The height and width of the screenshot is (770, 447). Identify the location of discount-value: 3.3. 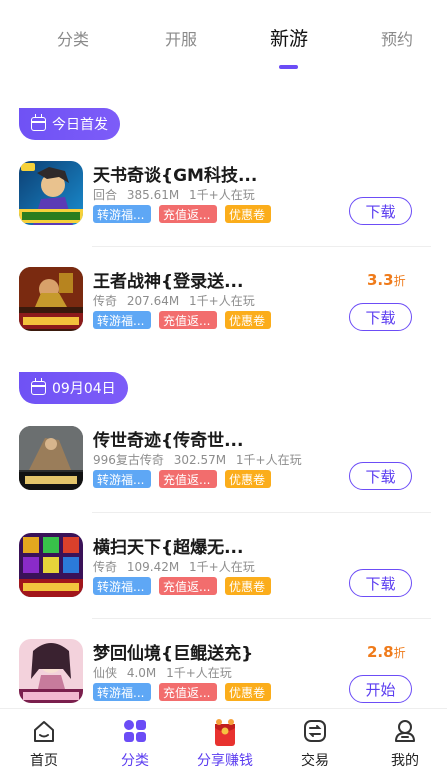
(380, 280).